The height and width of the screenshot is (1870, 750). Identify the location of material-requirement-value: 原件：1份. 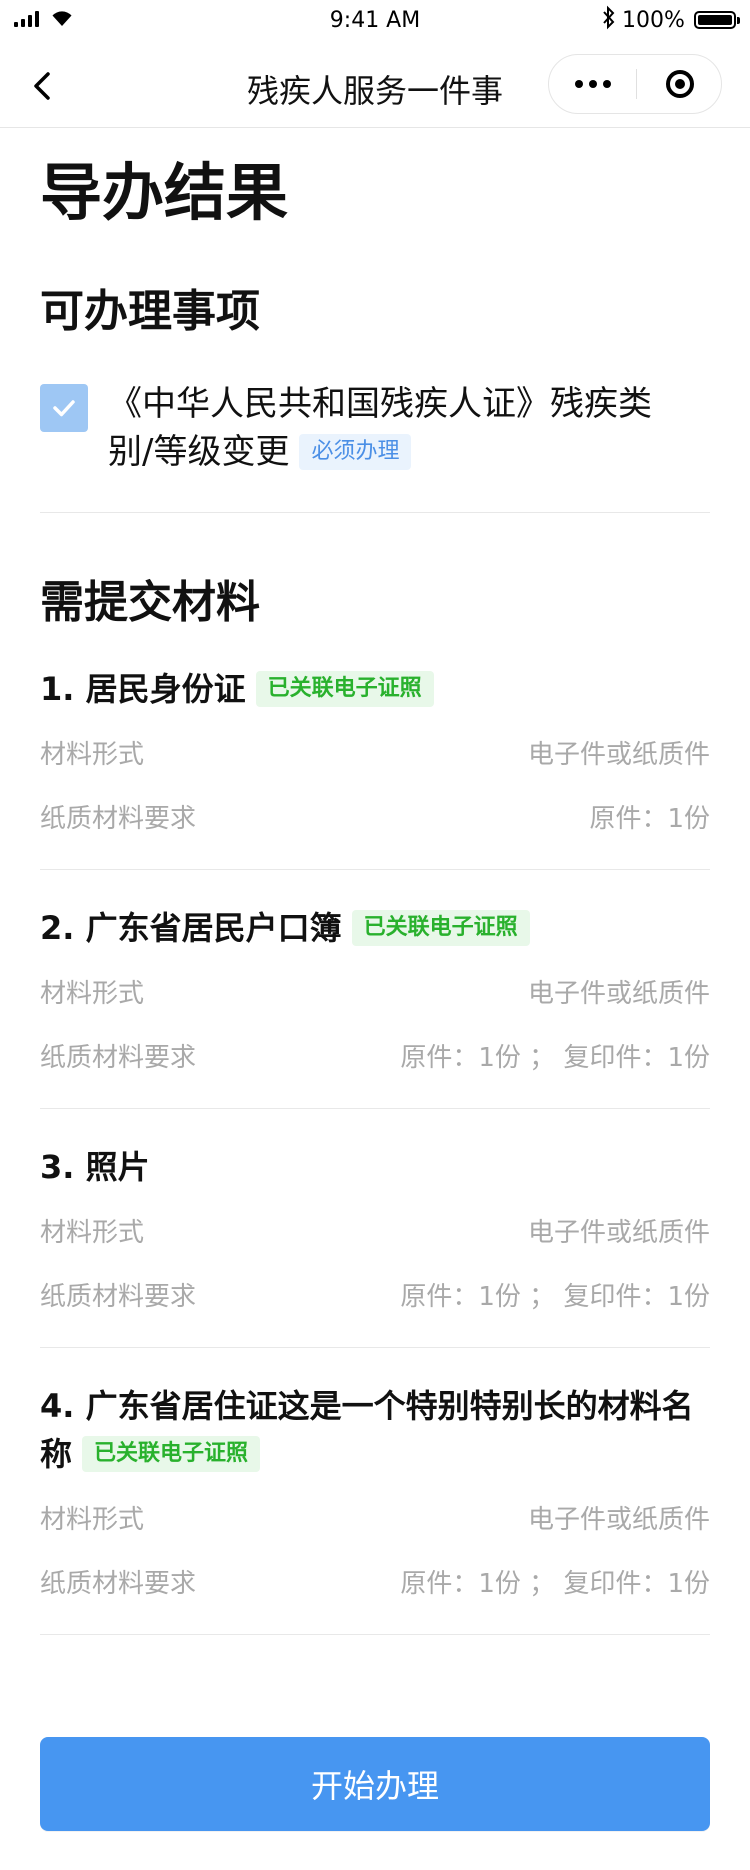
(649, 819).